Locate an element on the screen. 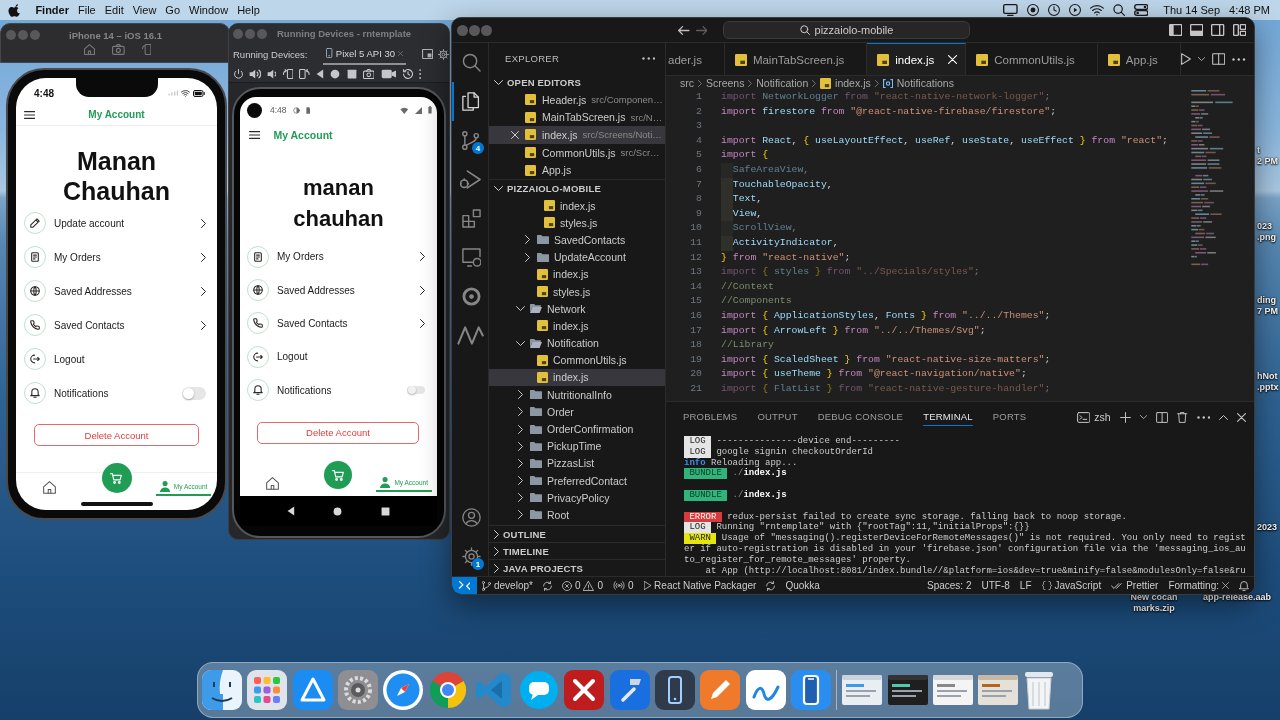 The width and height of the screenshot is (1280, 720). rotate-right-icon is located at coordinates (304, 73).